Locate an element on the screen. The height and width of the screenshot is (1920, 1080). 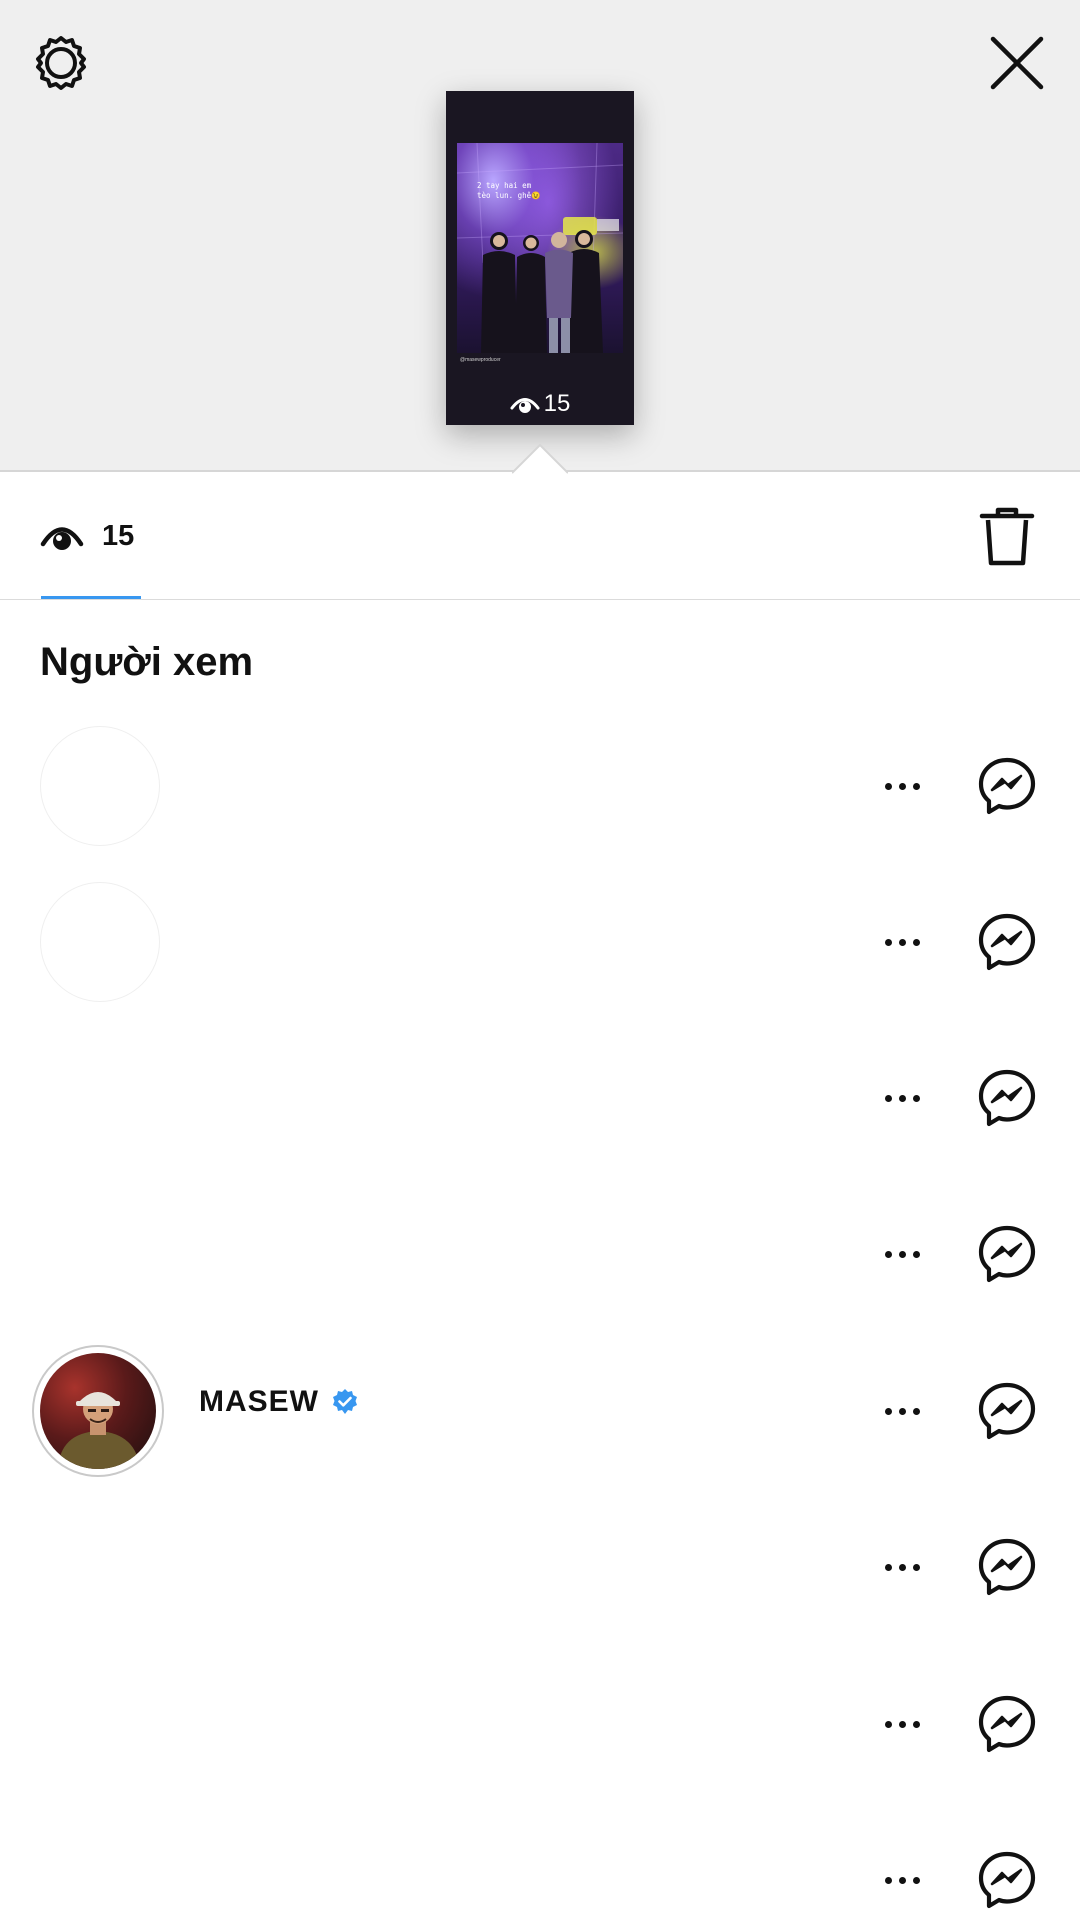
gear-icon is located at coordinates (61, 63).